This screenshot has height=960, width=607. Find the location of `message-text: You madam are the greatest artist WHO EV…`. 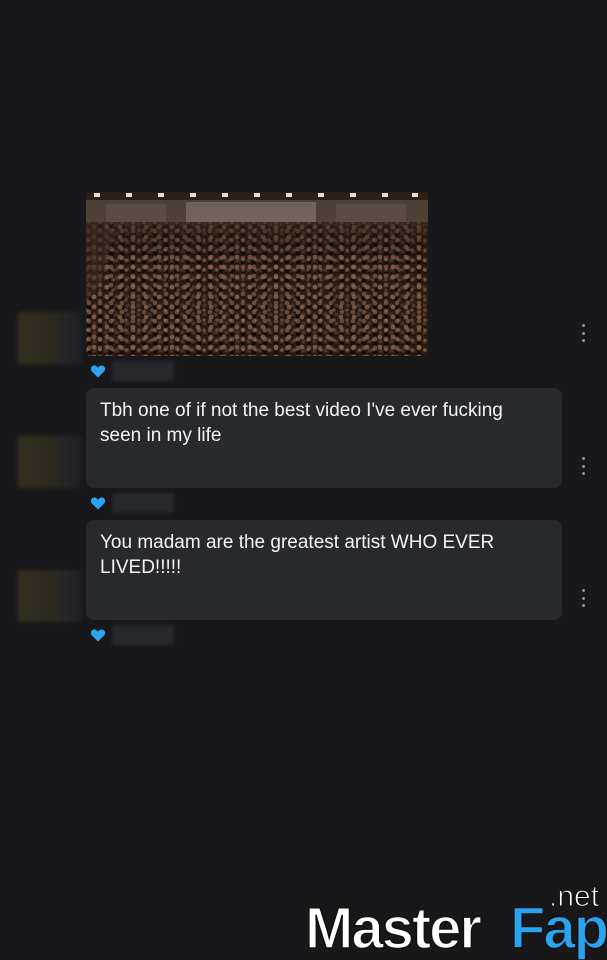

message-text: You madam are the greatest artist WHO EV… is located at coordinates (297, 555).